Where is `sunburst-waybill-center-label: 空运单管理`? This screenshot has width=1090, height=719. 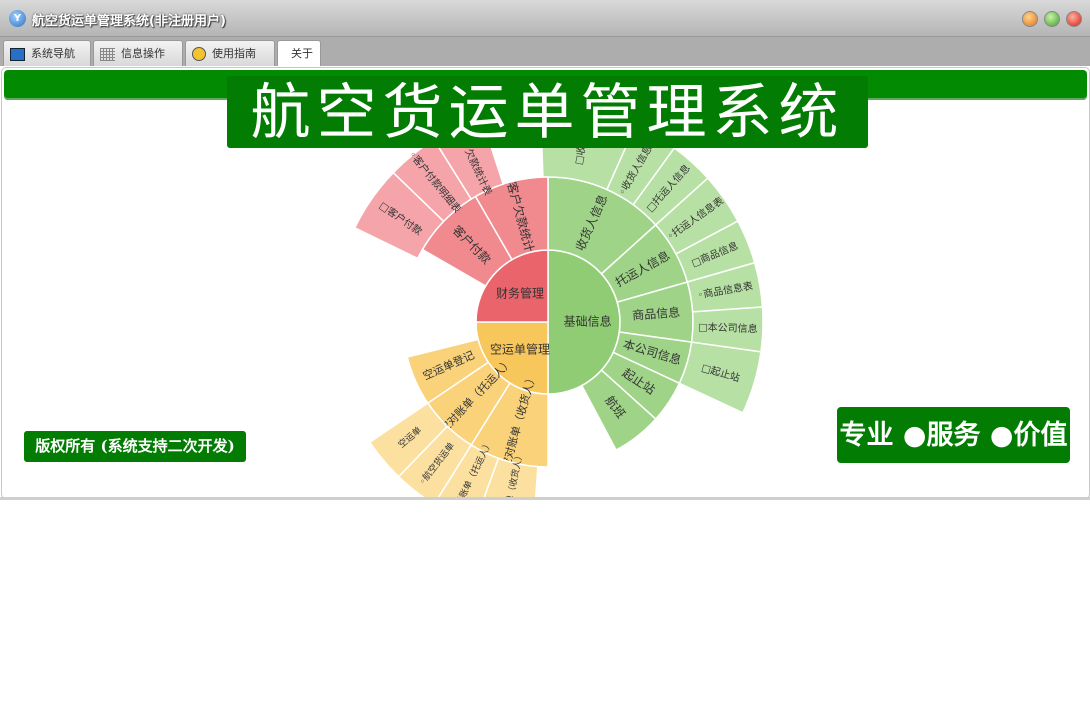
sunburst-waybill-center-label: 空运单管理 is located at coordinates (520, 349).